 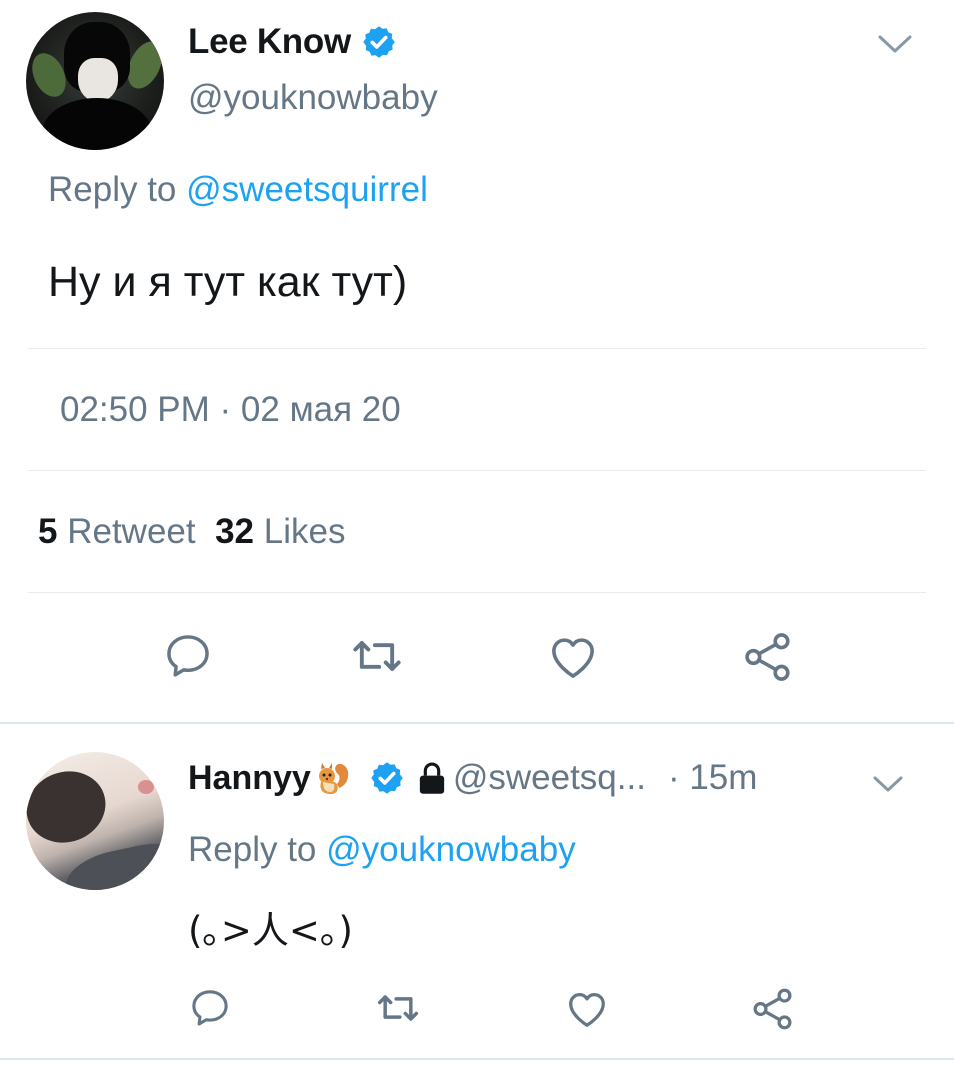 I want to click on retweet-count: 5, so click(x=48, y=531).